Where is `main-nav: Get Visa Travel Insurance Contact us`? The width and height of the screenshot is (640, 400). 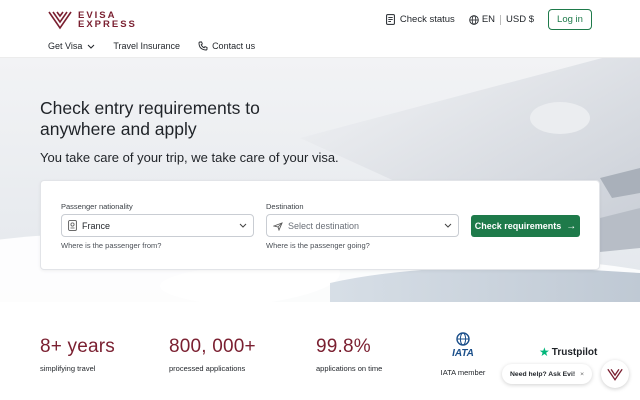 main-nav: Get Visa Travel Insurance Contact us is located at coordinates (160, 46).